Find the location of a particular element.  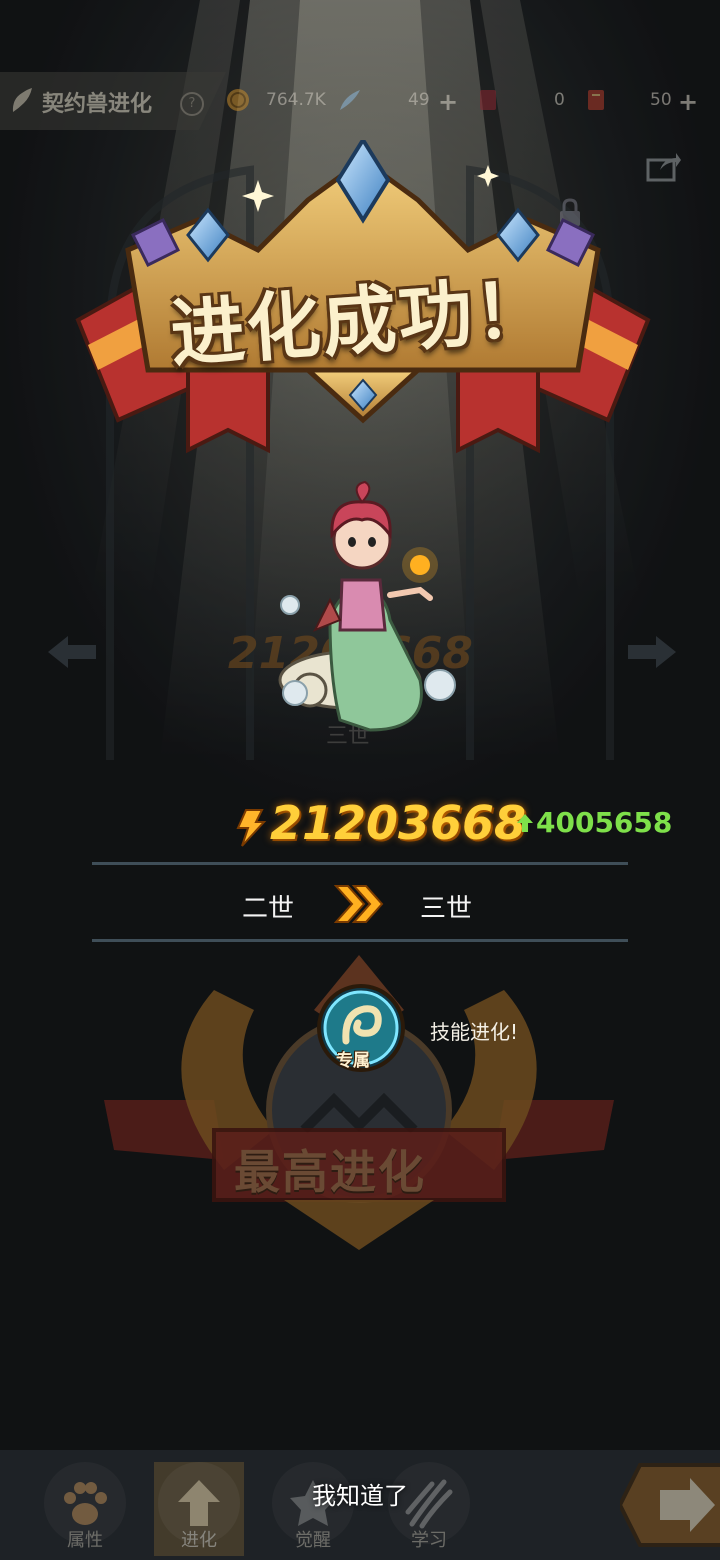

scroll-card-icon is located at coordinates (596, 100).